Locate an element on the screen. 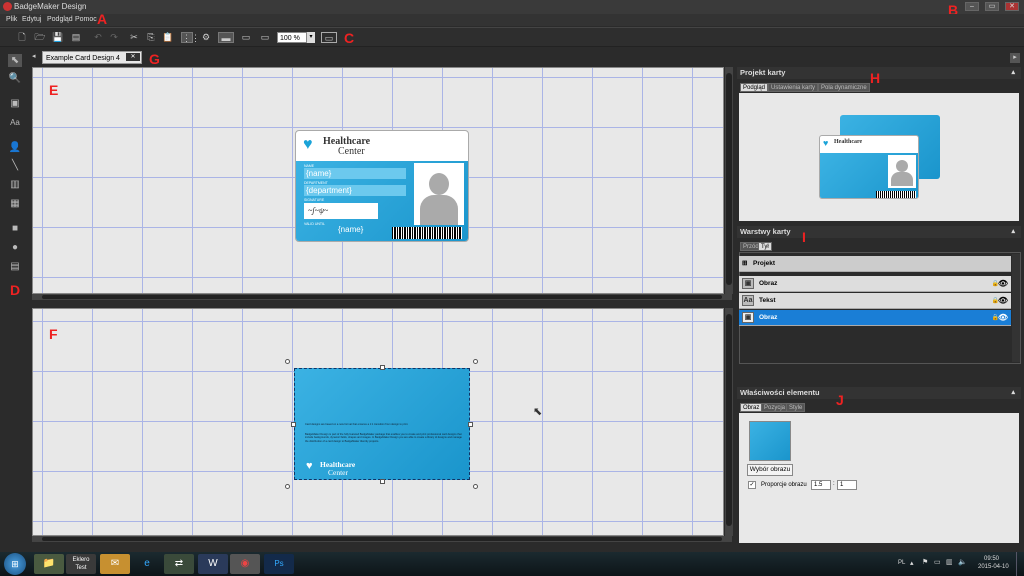 The width and height of the screenshot is (1024, 576). layer-item: ▣ Obraz 🔒 👁 is located at coordinates (875, 284).